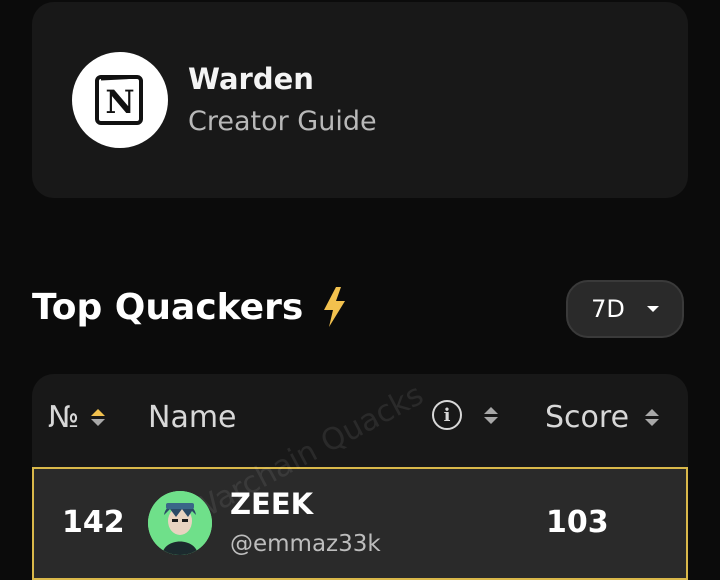 This screenshot has height=580, width=720. What do you see at coordinates (305, 544) in the screenshot?
I see `row-handle: @emmaz33k` at bounding box center [305, 544].